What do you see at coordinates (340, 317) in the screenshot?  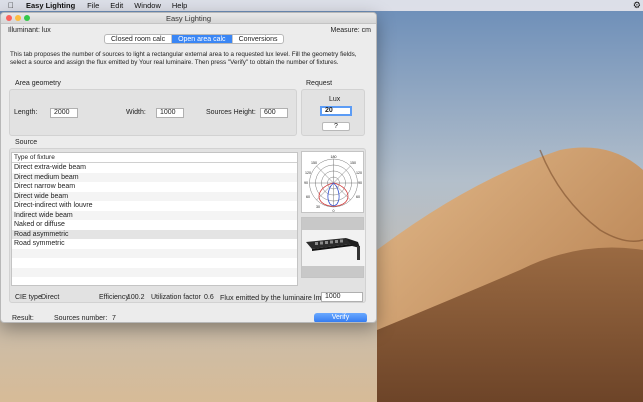 I see `verify-button: Verify` at bounding box center [340, 317].